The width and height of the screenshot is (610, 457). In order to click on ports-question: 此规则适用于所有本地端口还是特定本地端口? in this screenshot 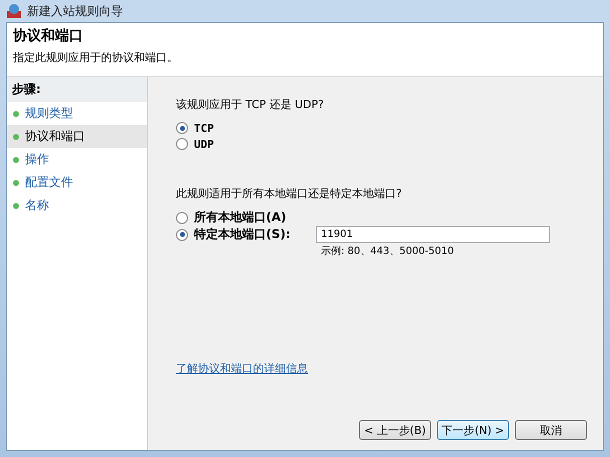, I will do `click(289, 193)`.